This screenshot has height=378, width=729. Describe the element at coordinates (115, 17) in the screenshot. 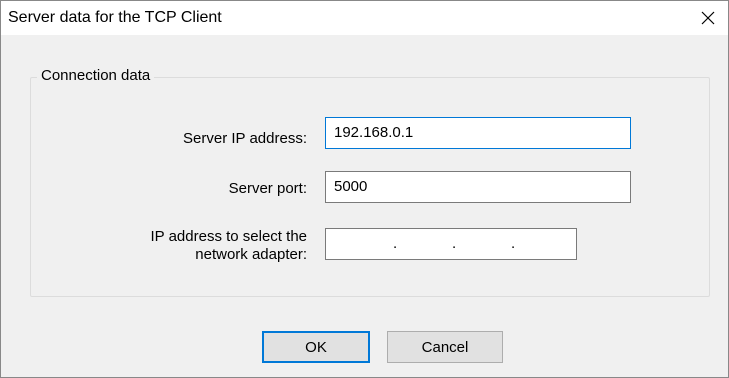

I see `window-title: Server data for the TCP Client` at that location.